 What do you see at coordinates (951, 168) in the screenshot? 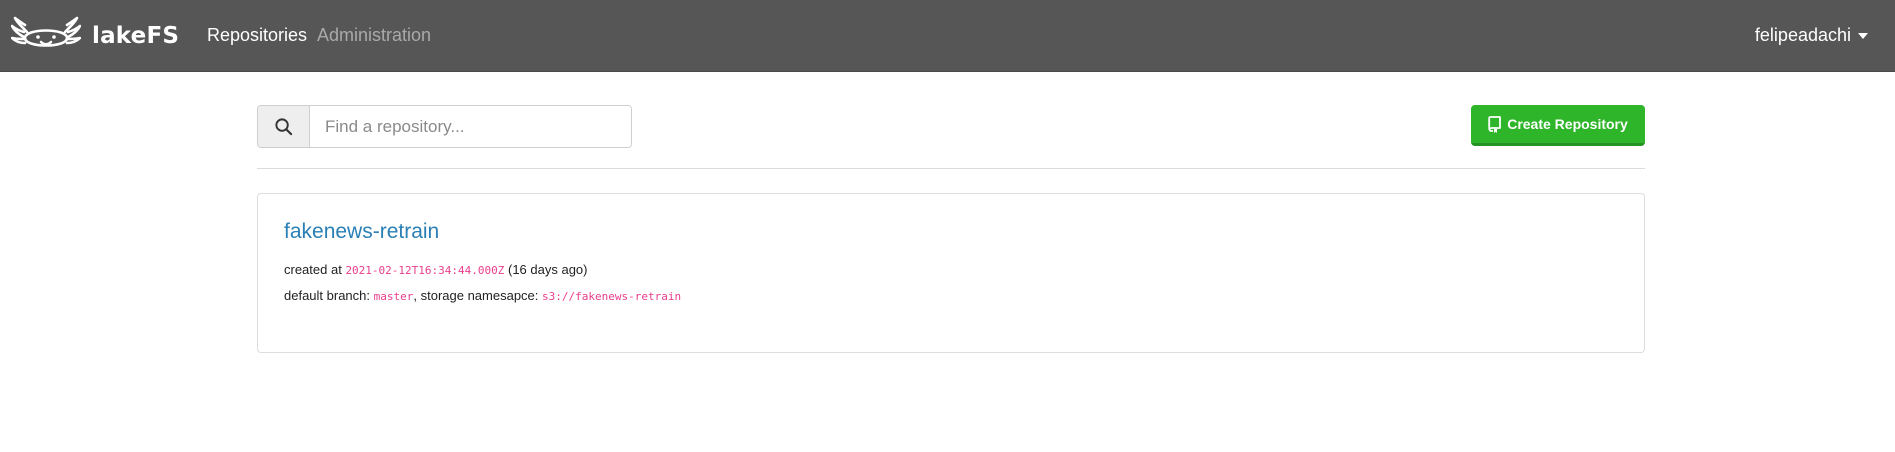
I see `section-divider` at bounding box center [951, 168].